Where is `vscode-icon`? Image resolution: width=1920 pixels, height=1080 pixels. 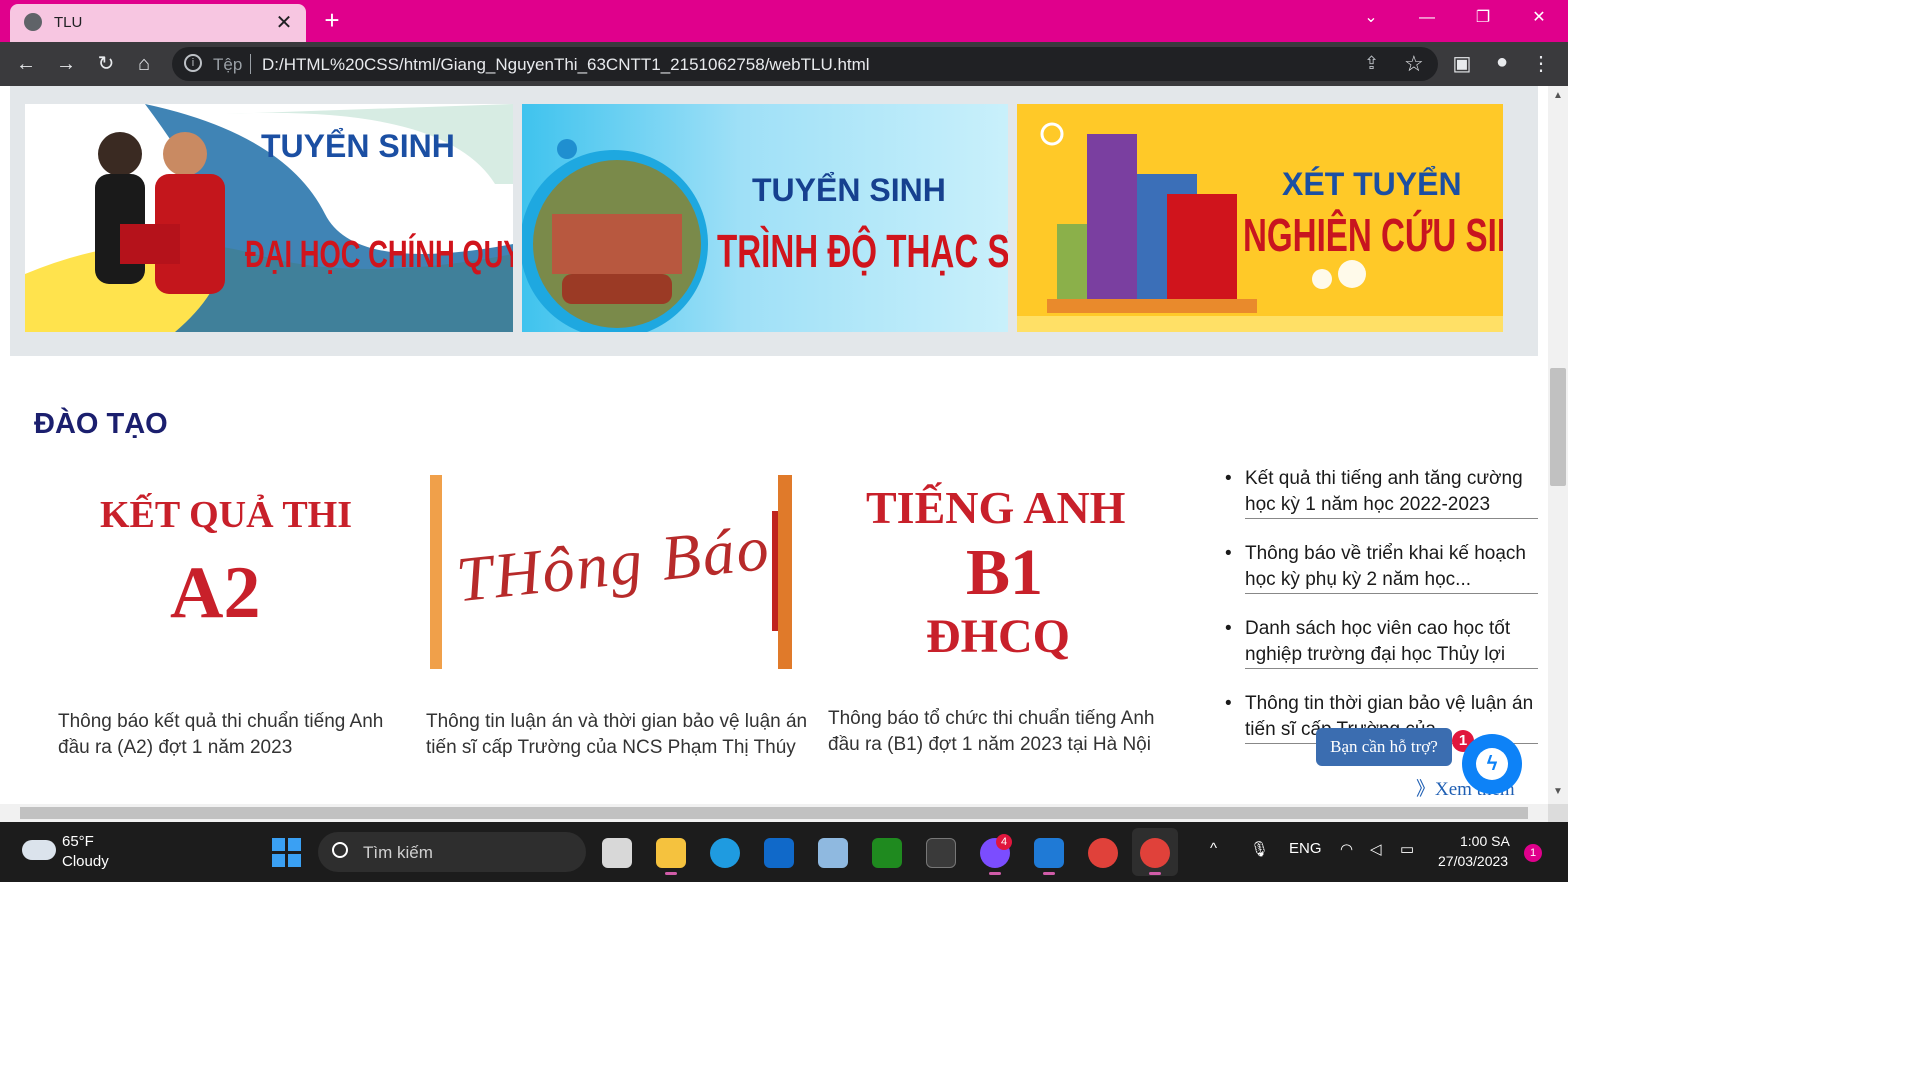 vscode-icon is located at coordinates (1049, 856).